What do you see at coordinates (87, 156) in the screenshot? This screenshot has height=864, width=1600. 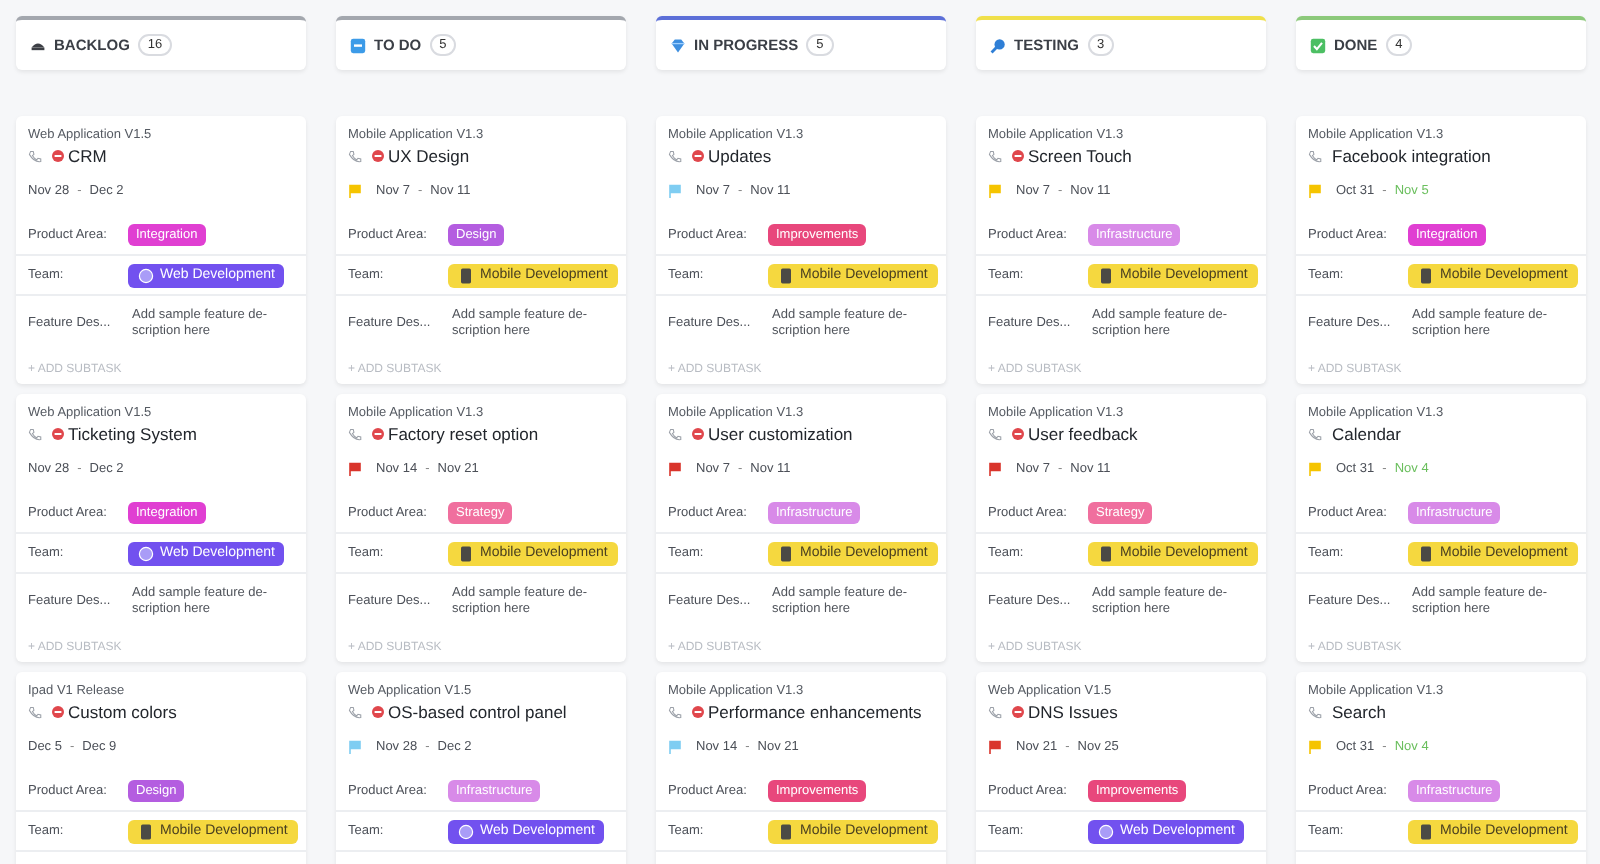 I see `task-title: CRM` at bounding box center [87, 156].